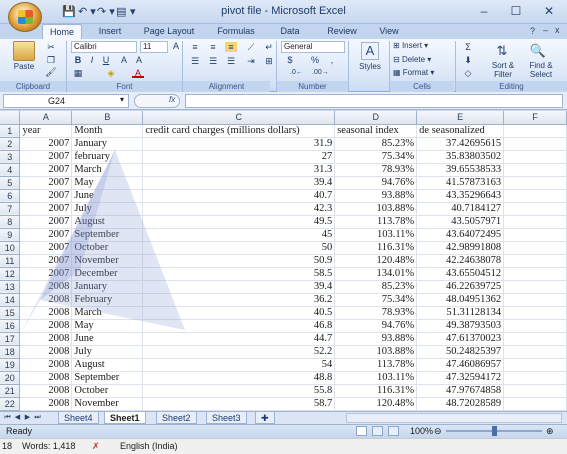 The image size is (567, 454). Describe the element at coordinates (107, 196) in the screenshot. I see `cell: June` at that location.